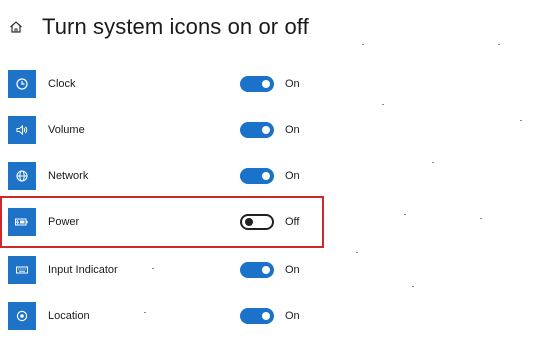  I want to click on volume-toggle, so click(257, 130).